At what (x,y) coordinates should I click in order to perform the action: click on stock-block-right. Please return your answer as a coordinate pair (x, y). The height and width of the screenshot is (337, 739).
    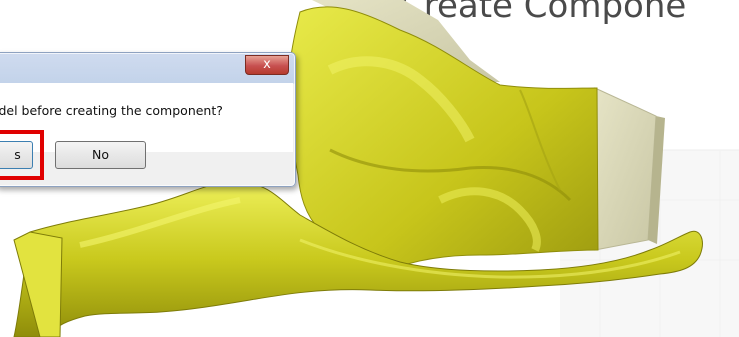
    Looking at the image, I should click on (625, 169).